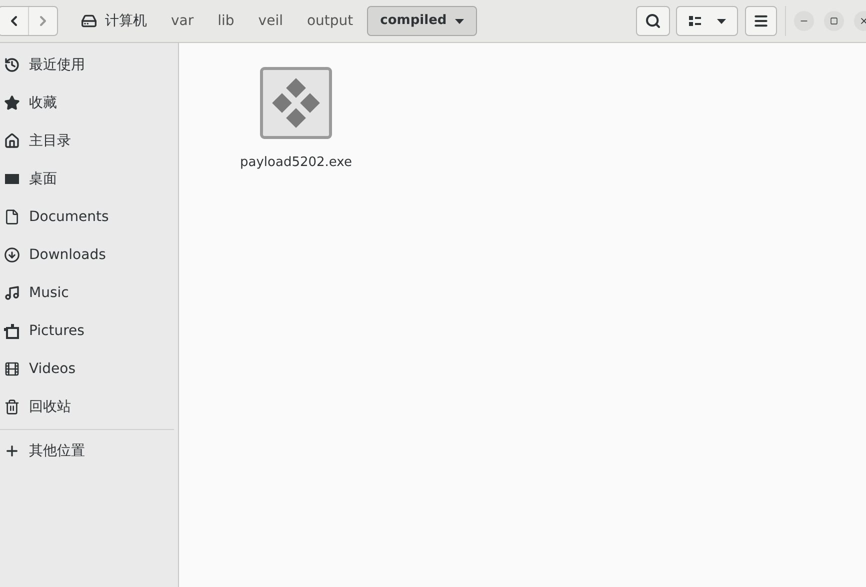 The image size is (866, 587). I want to click on sidebar-item: Music, so click(89, 293).